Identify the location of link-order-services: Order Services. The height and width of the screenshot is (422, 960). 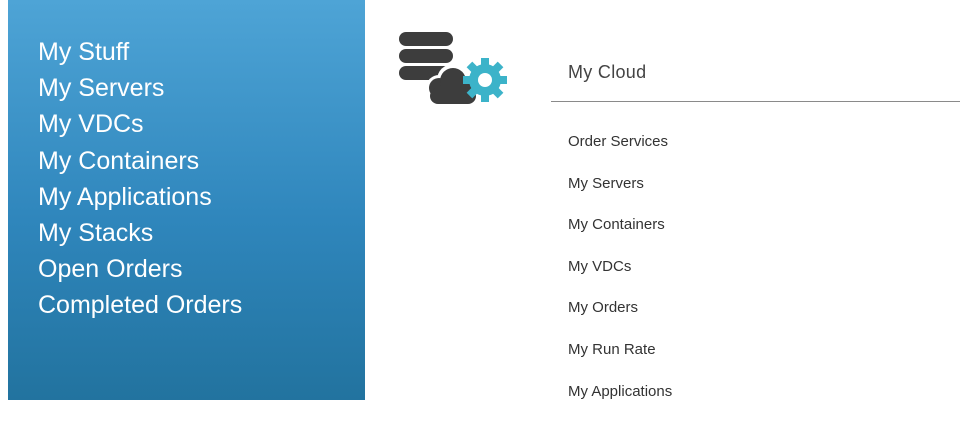
(620, 152).